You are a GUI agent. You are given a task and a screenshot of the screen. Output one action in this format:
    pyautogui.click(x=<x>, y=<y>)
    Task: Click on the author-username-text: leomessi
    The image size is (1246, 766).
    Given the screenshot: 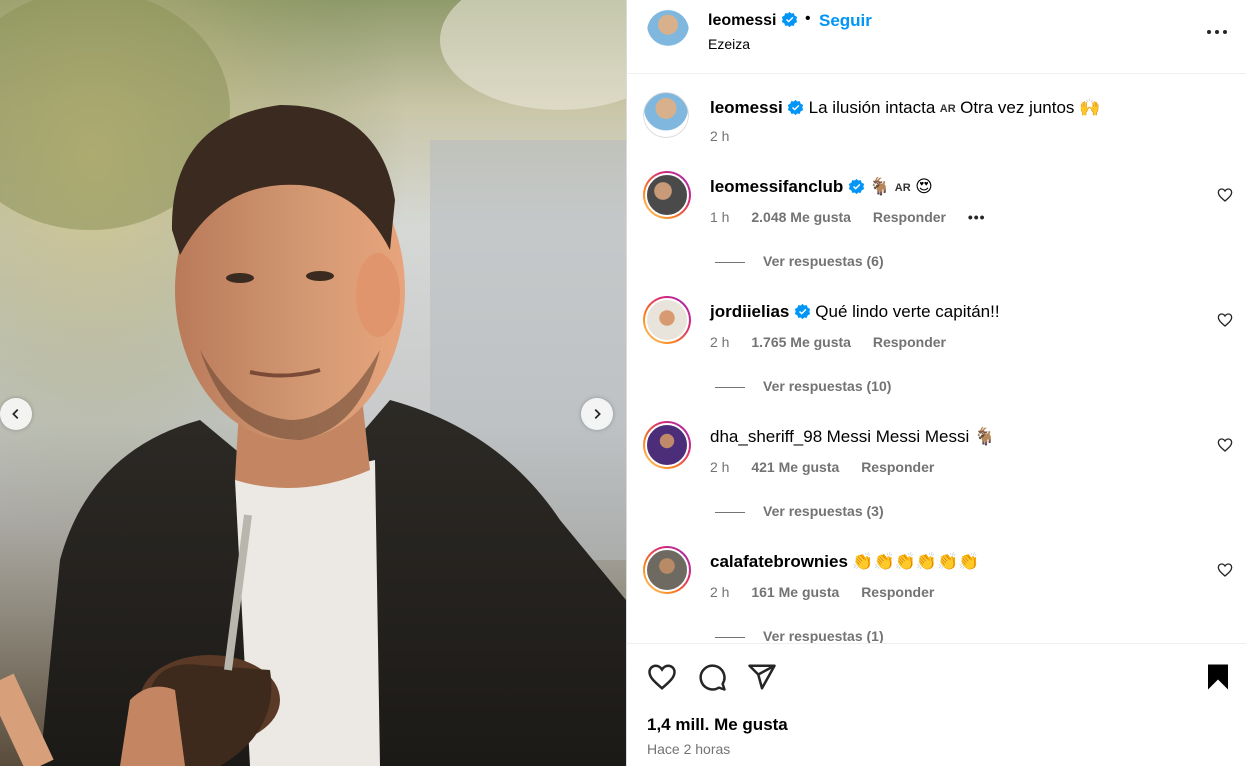 What is the action you would take?
    pyautogui.click(x=742, y=20)
    